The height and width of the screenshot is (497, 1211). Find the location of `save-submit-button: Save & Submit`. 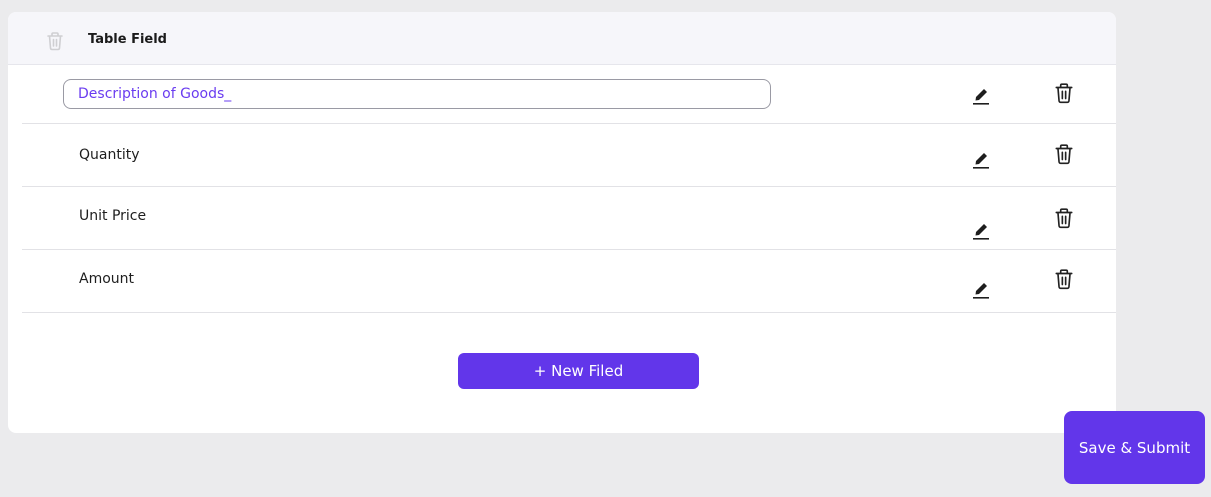

save-submit-button: Save & Submit is located at coordinates (1134, 447).